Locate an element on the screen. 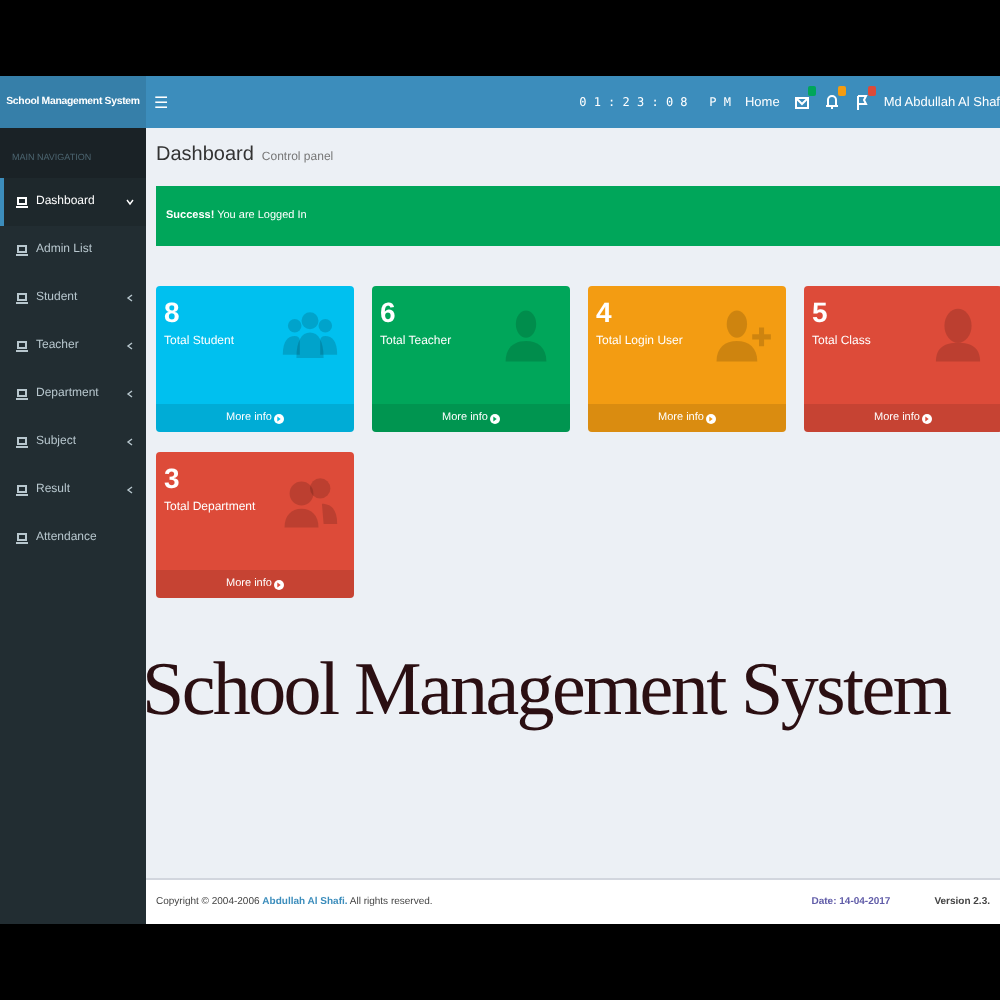 Image resolution: width=1000 pixels, height=1000 pixels. chevron-down-icon is located at coordinates (130, 202).